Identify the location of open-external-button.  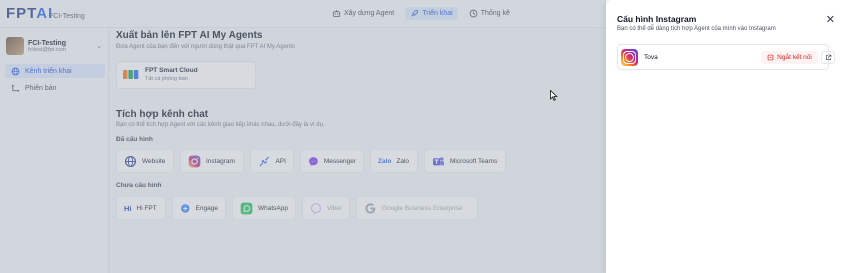
(828, 57).